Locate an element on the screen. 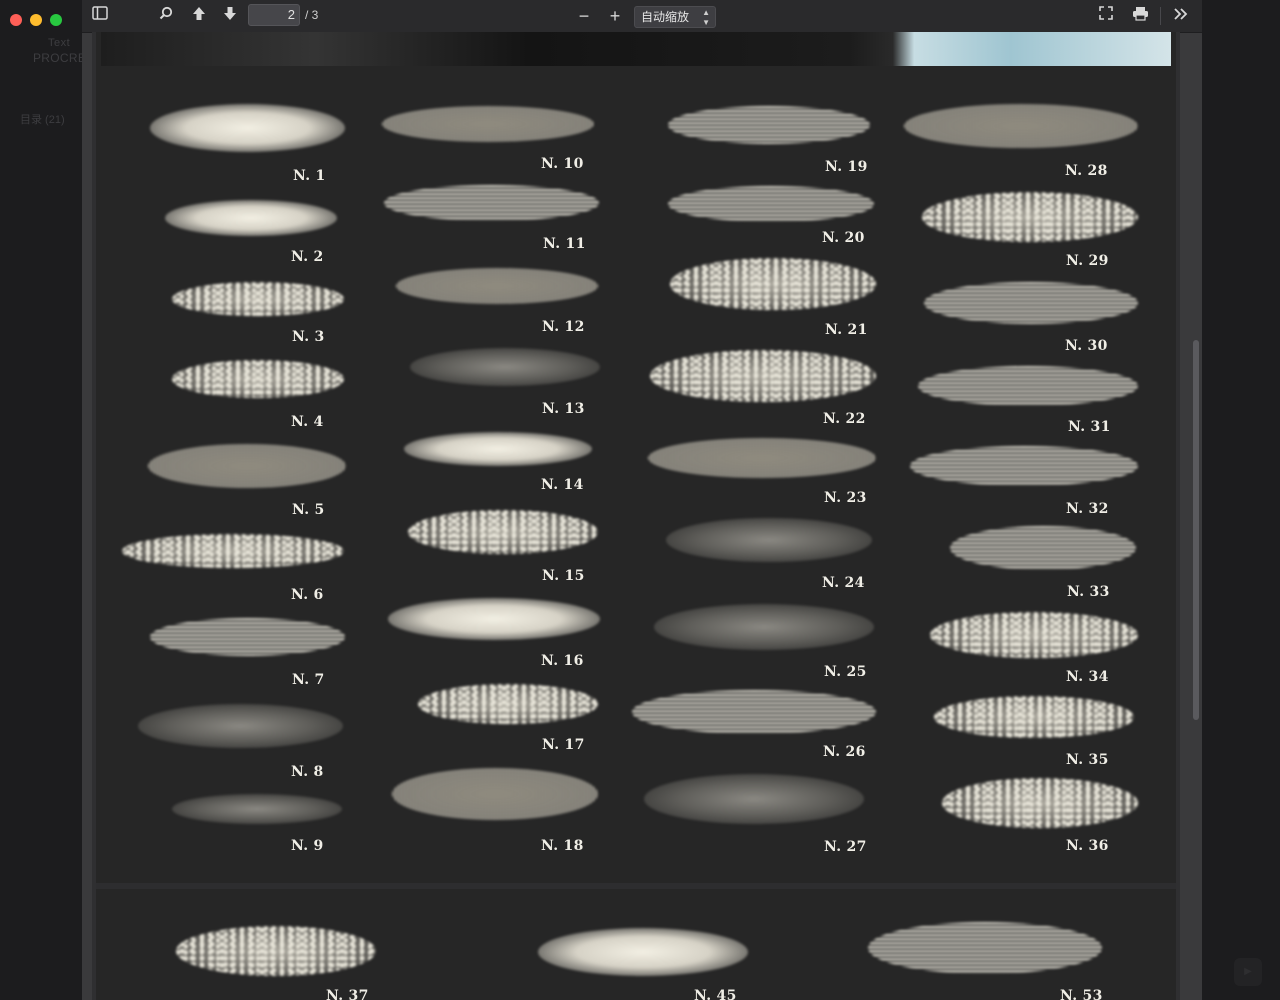 The width and height of the screenshot is (1280, 1000). brush-number-label: N. 11 is located at coordinates (564, 244).